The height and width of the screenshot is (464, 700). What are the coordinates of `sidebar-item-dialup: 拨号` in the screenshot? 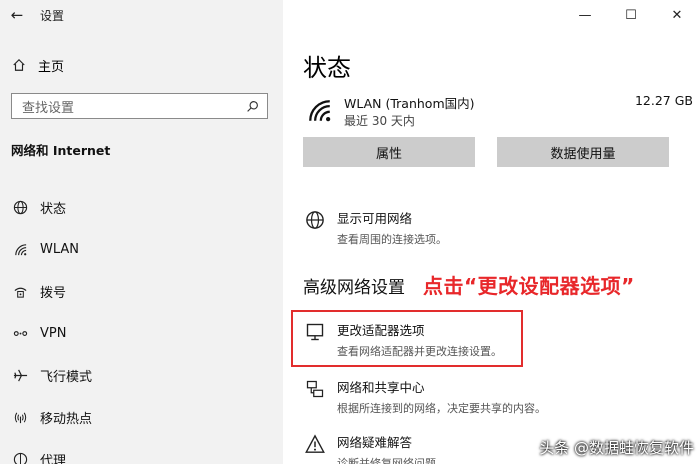 It's located at (141, 291).